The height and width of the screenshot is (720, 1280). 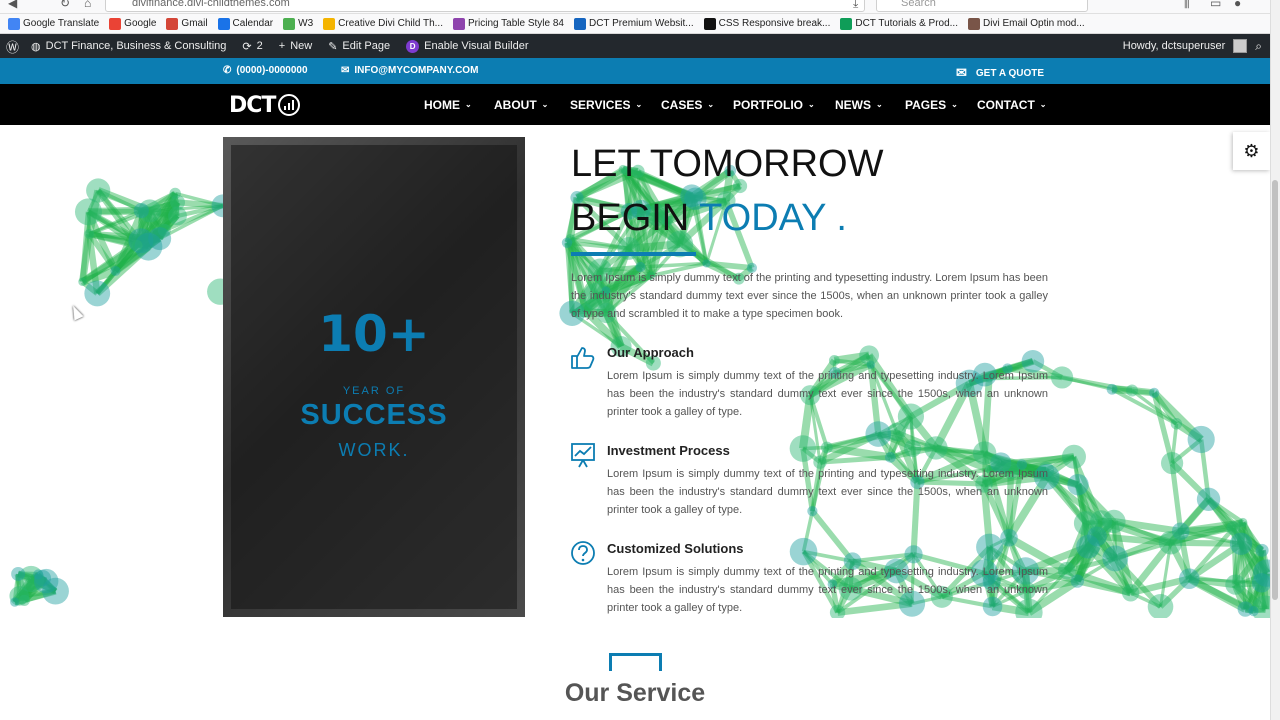 I want to click on menu-item-cases: CASES ⌄, so click(x=687, y=105).